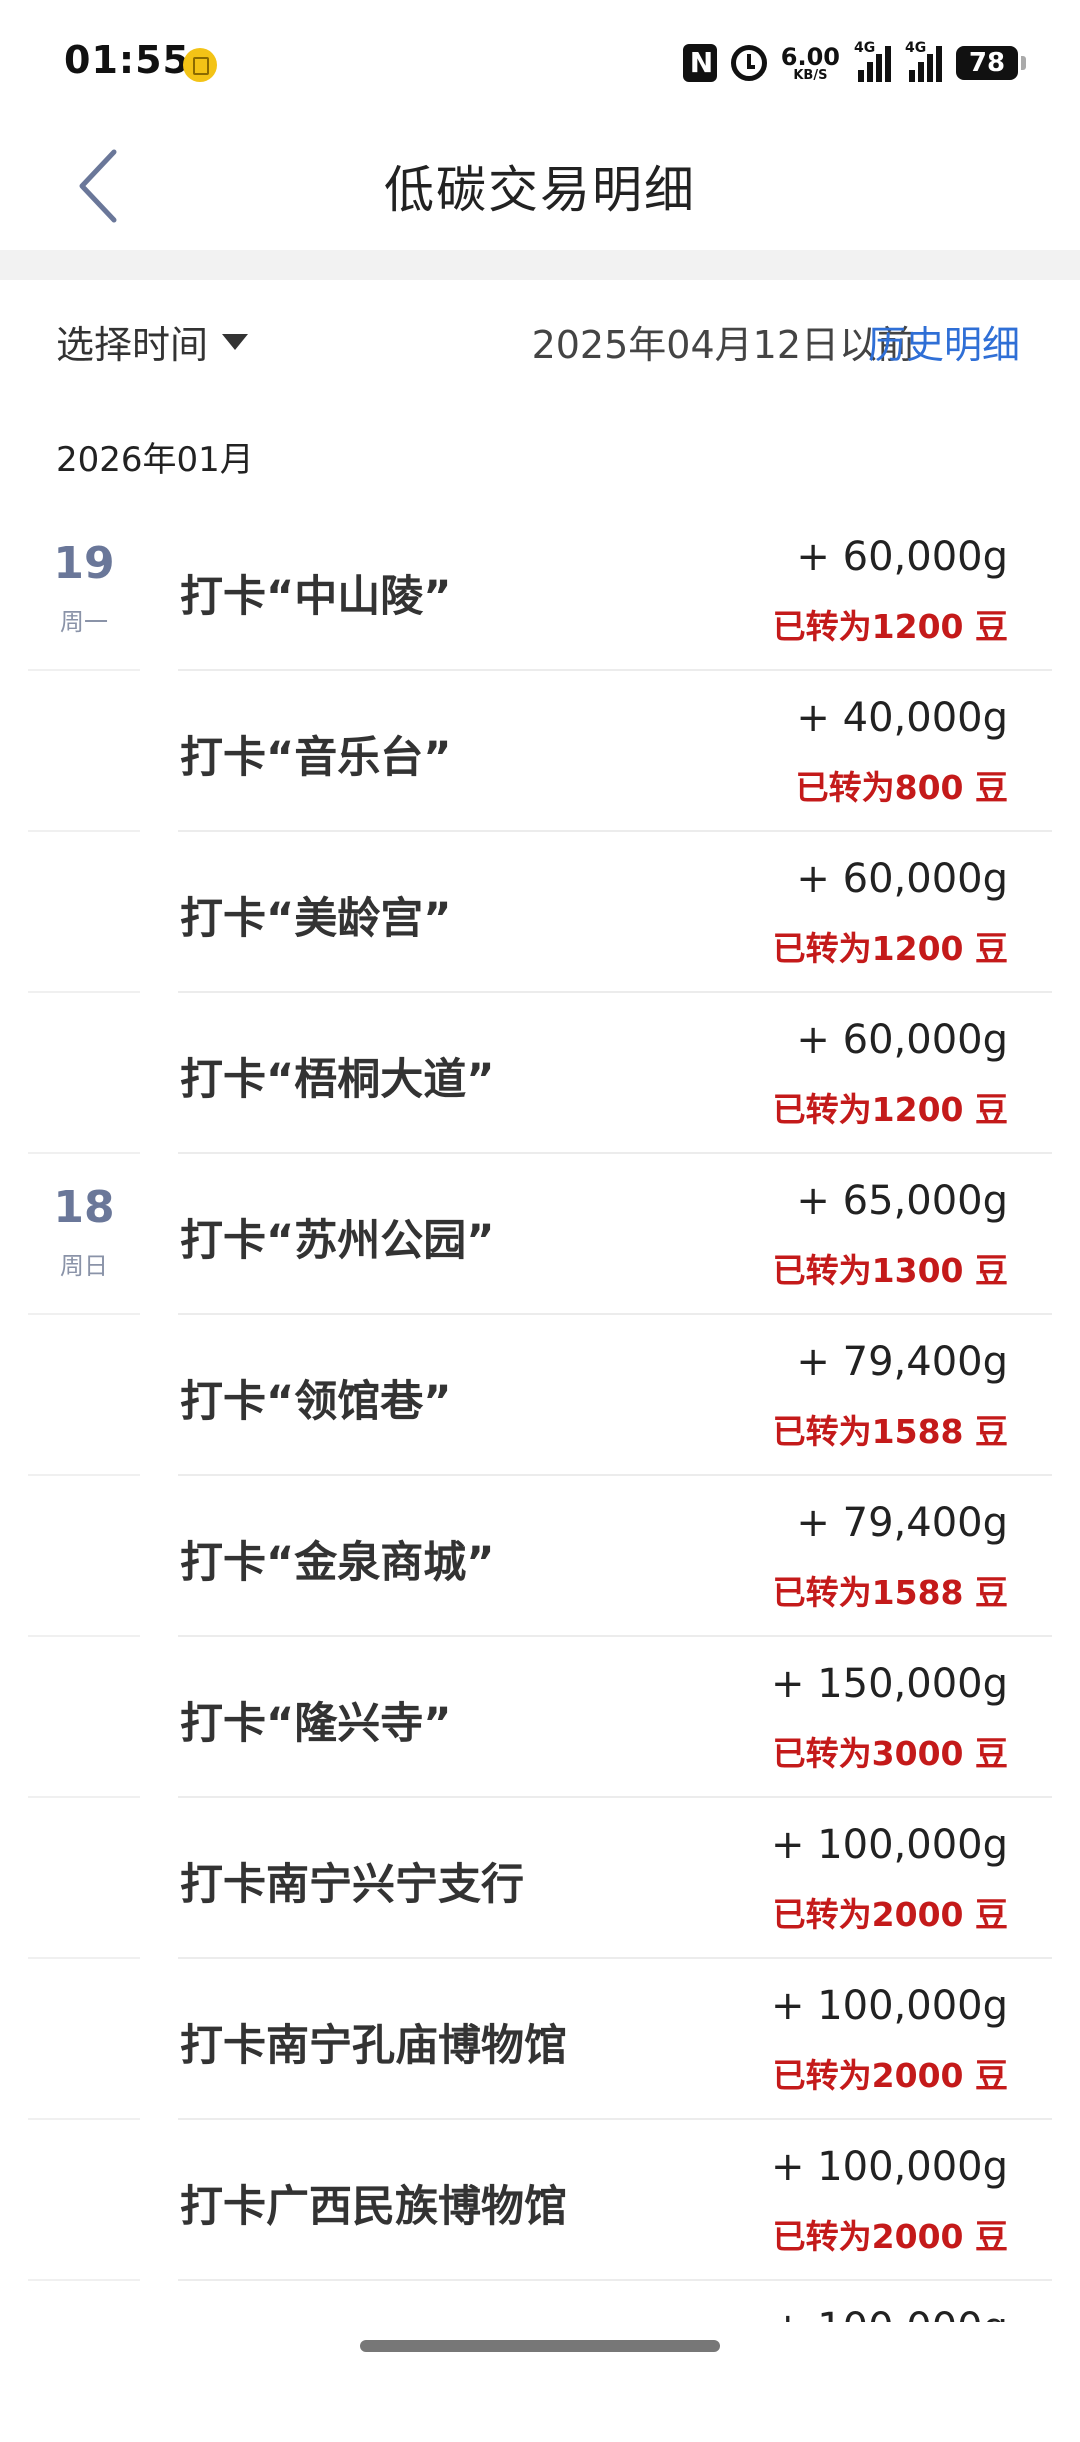 The height and width of the screenshot is (2442, 1080). I want to click on status-bar: 01:55 6.00 KB/S 4G 4G 78, so click(540, 65).